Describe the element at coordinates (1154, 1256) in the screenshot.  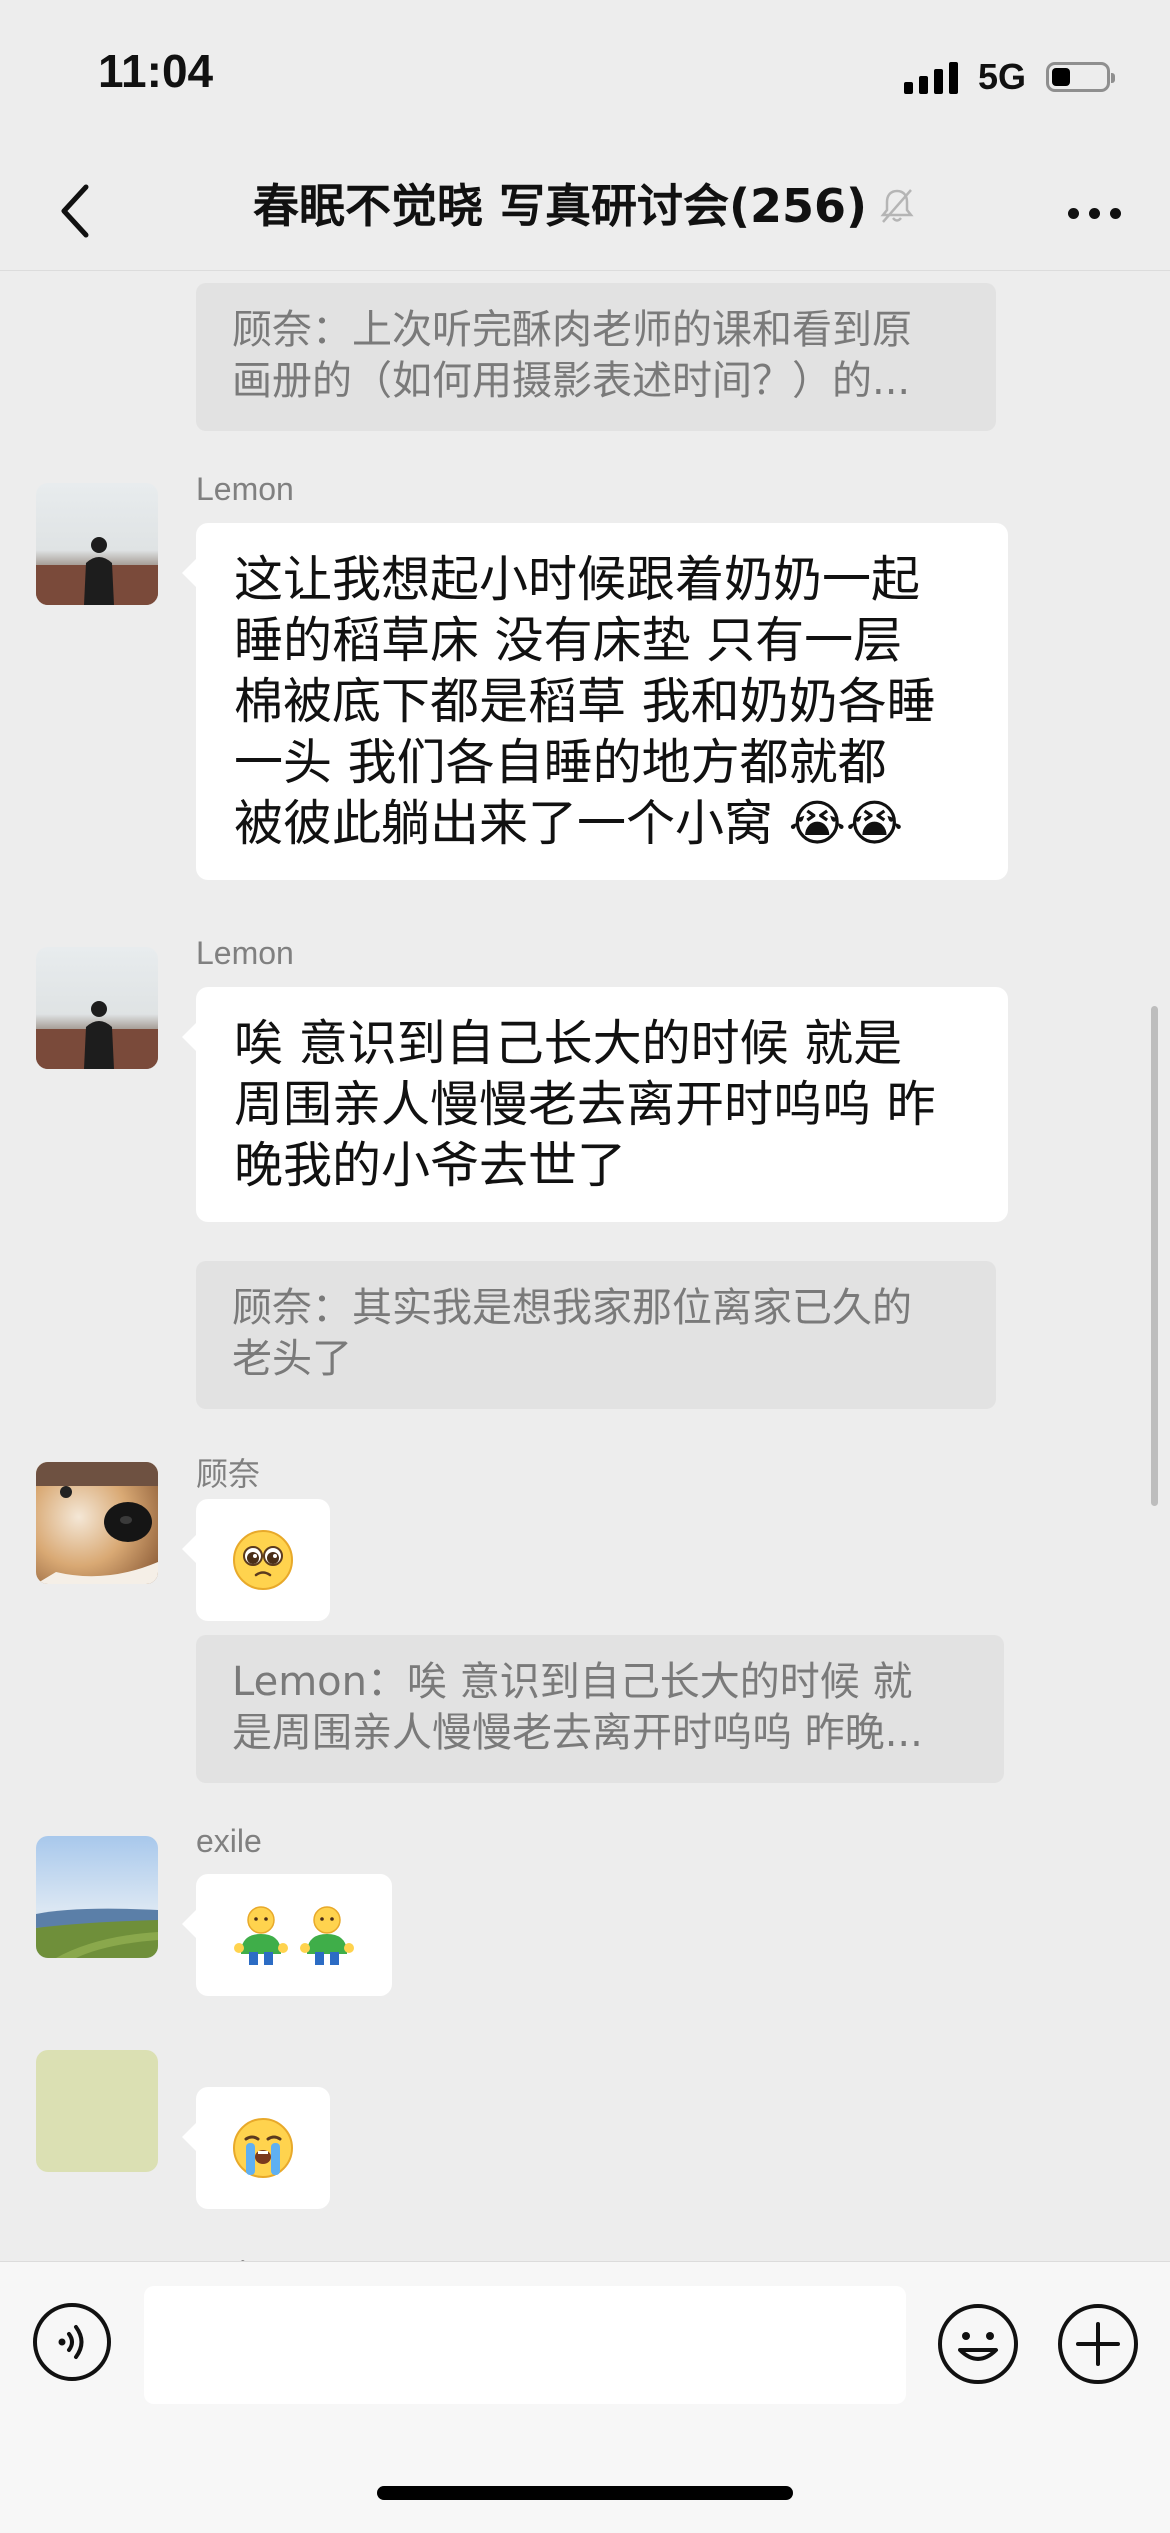
I see `scrollbar` at that location.